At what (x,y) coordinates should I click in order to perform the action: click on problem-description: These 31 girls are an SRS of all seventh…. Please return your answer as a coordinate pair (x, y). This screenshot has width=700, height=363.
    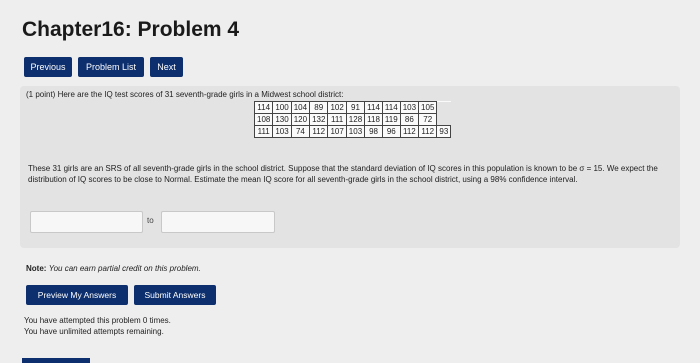
    Looking at the image, I should click on (343, 174).